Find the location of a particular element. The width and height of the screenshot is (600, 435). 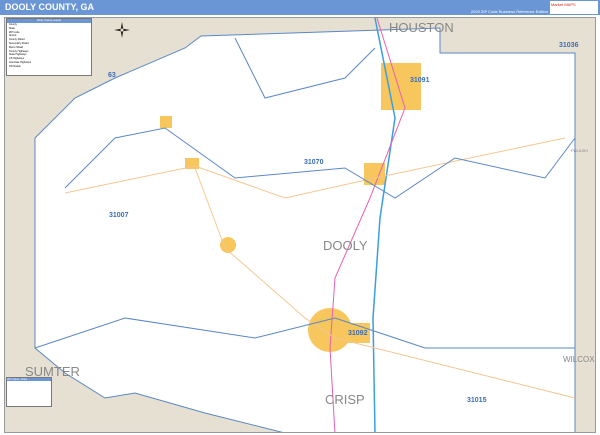

legend-item: Toll Roads is located at coordinates (15, 66).